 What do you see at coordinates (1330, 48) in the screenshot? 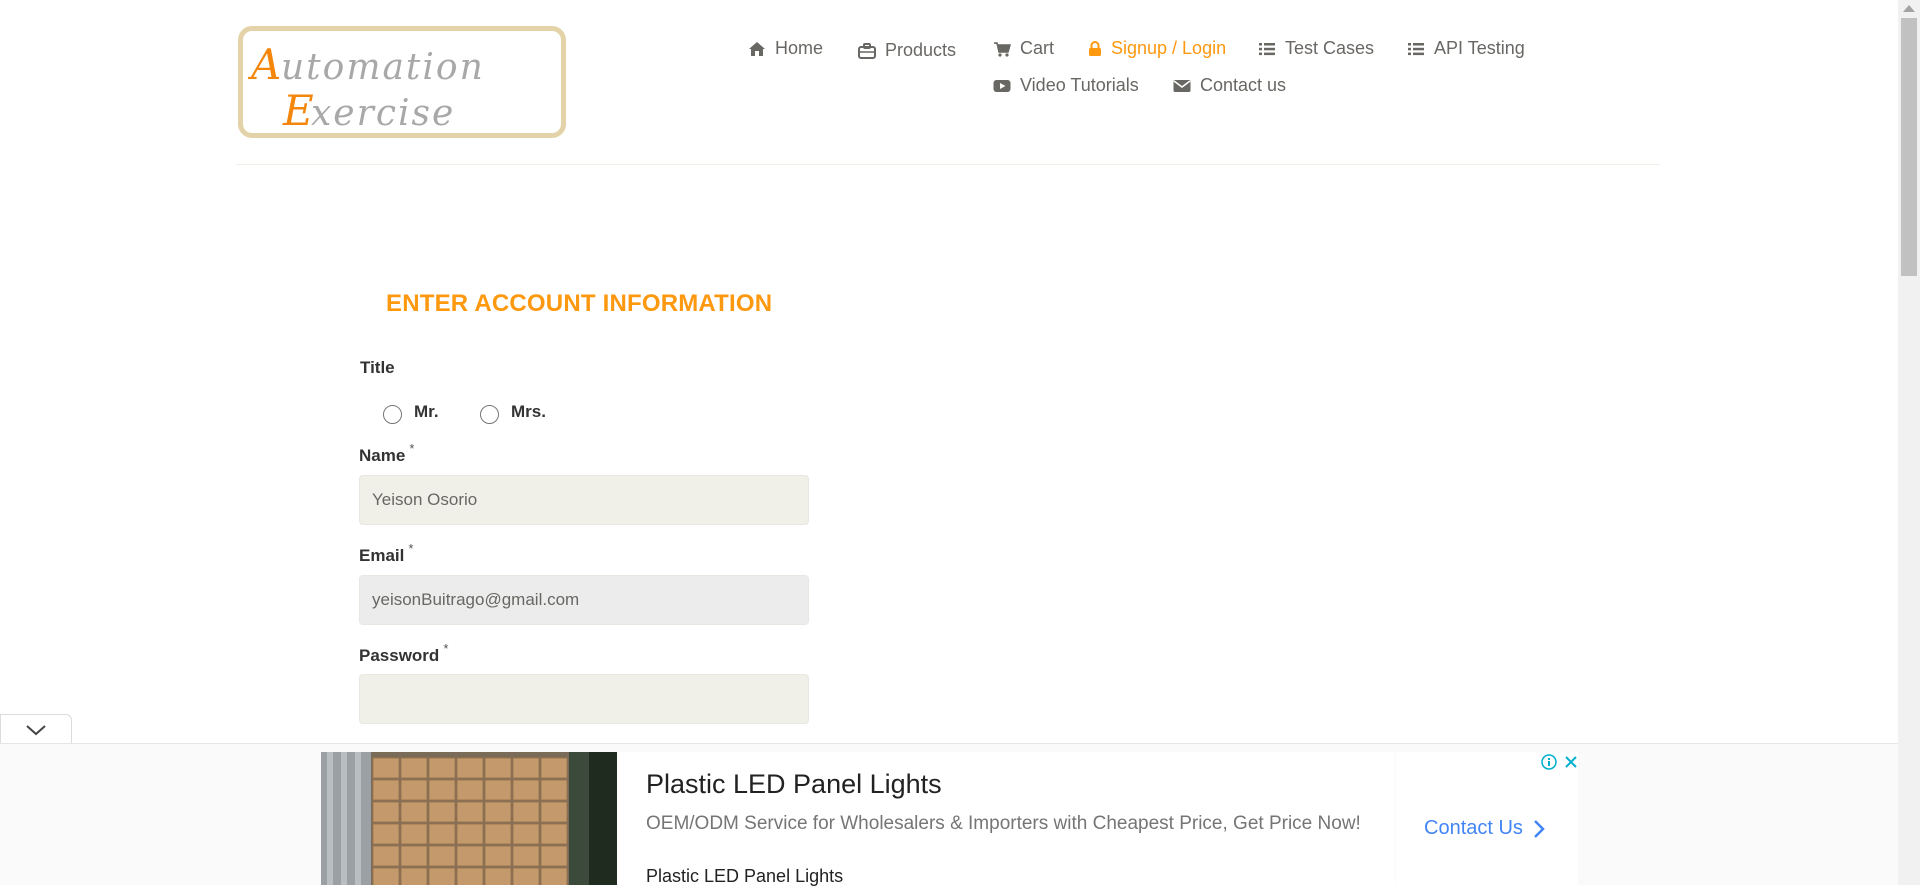
I see `nav-test-cases-label: Test Cases` at bounding box center [1330, 48].